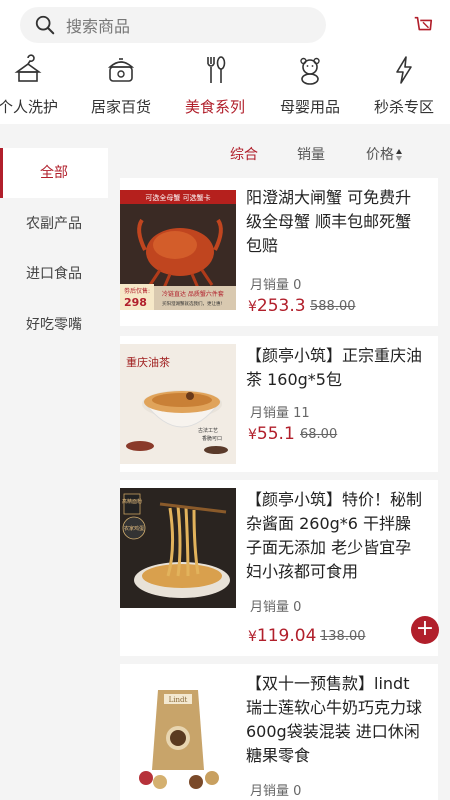  I want to click on product-price: ¥55.1, so click(271, 434).